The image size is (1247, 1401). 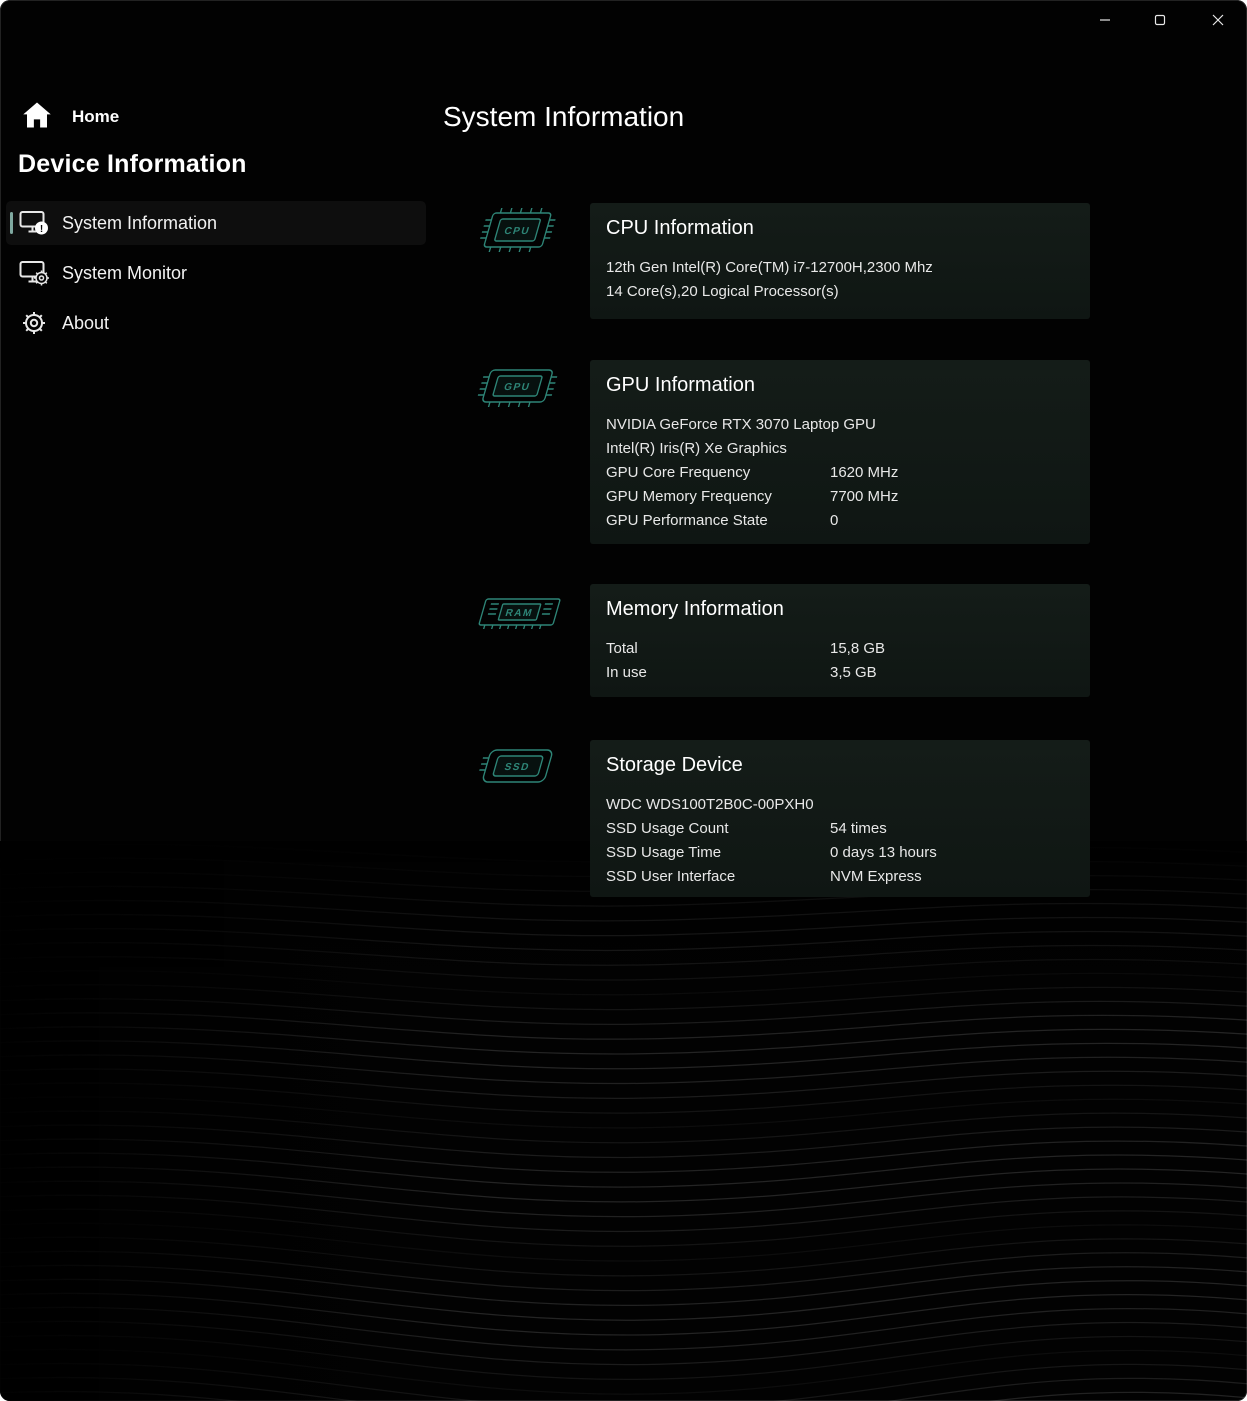 What do you see at coordinates (519, 613) in the screenshot?
I see `ram-chip-label: RAM` at bounding box center [519, 613].